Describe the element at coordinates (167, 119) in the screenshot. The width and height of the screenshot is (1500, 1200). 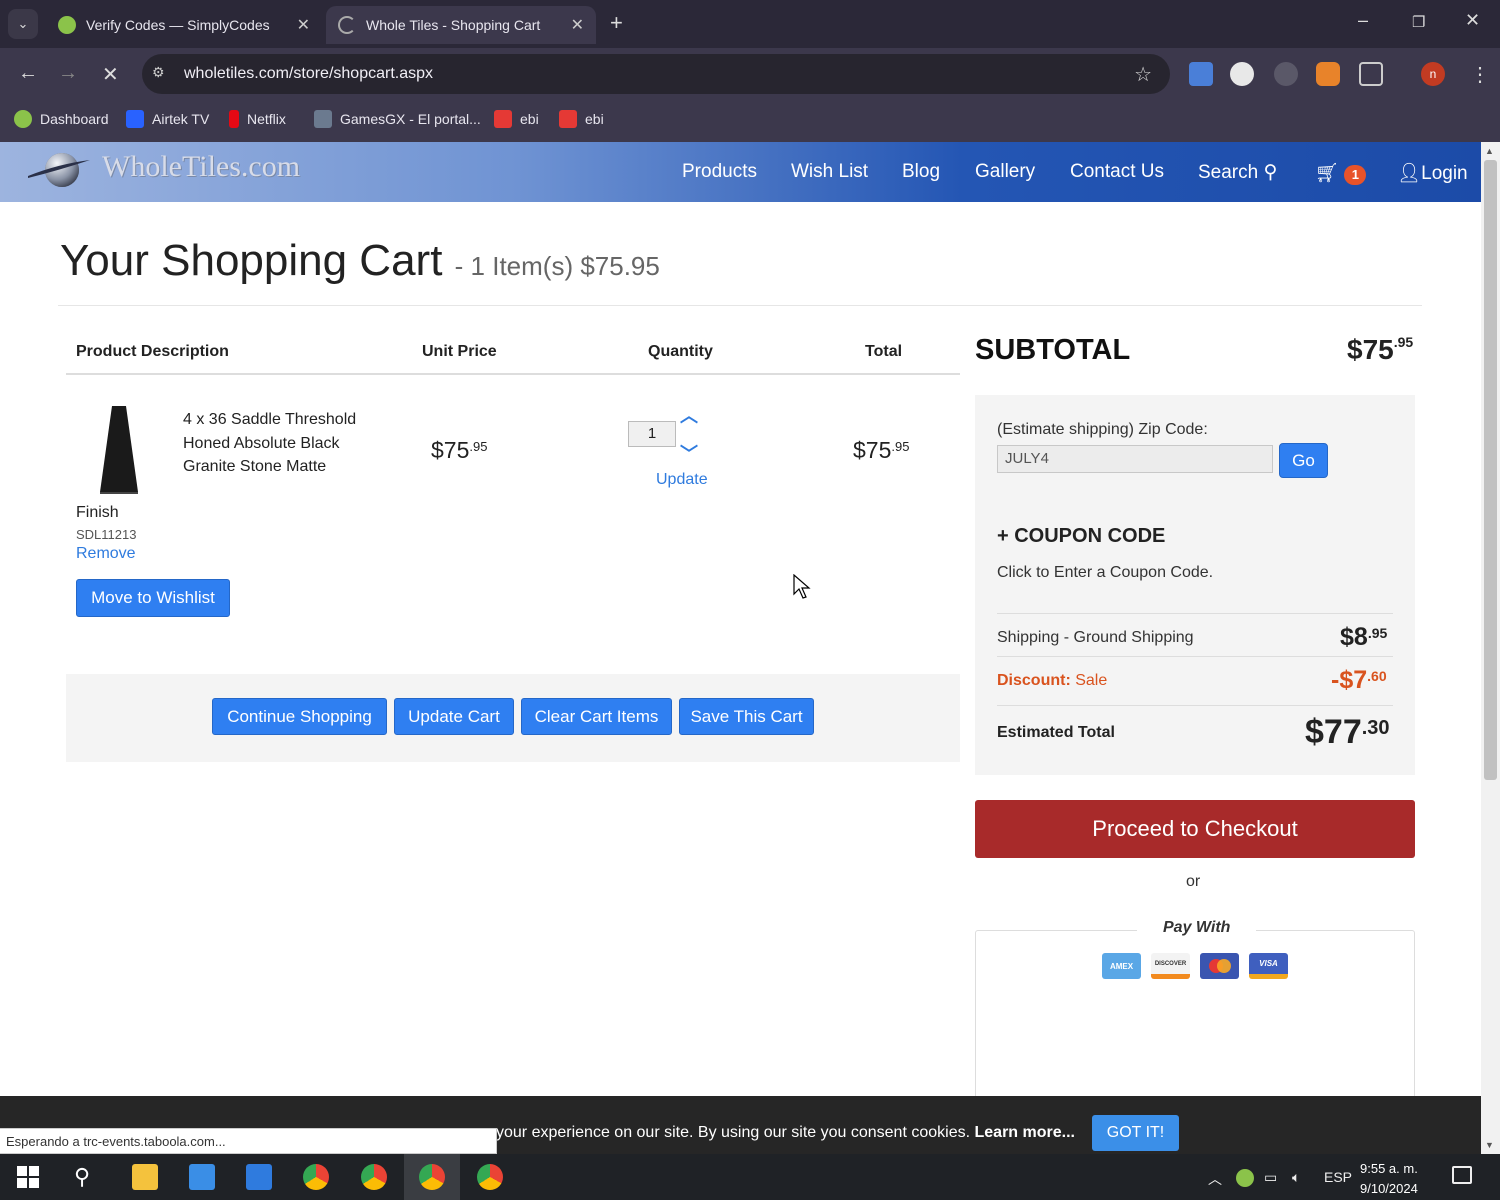
I see `bookmark-airtek: Airtek TV` at that location.